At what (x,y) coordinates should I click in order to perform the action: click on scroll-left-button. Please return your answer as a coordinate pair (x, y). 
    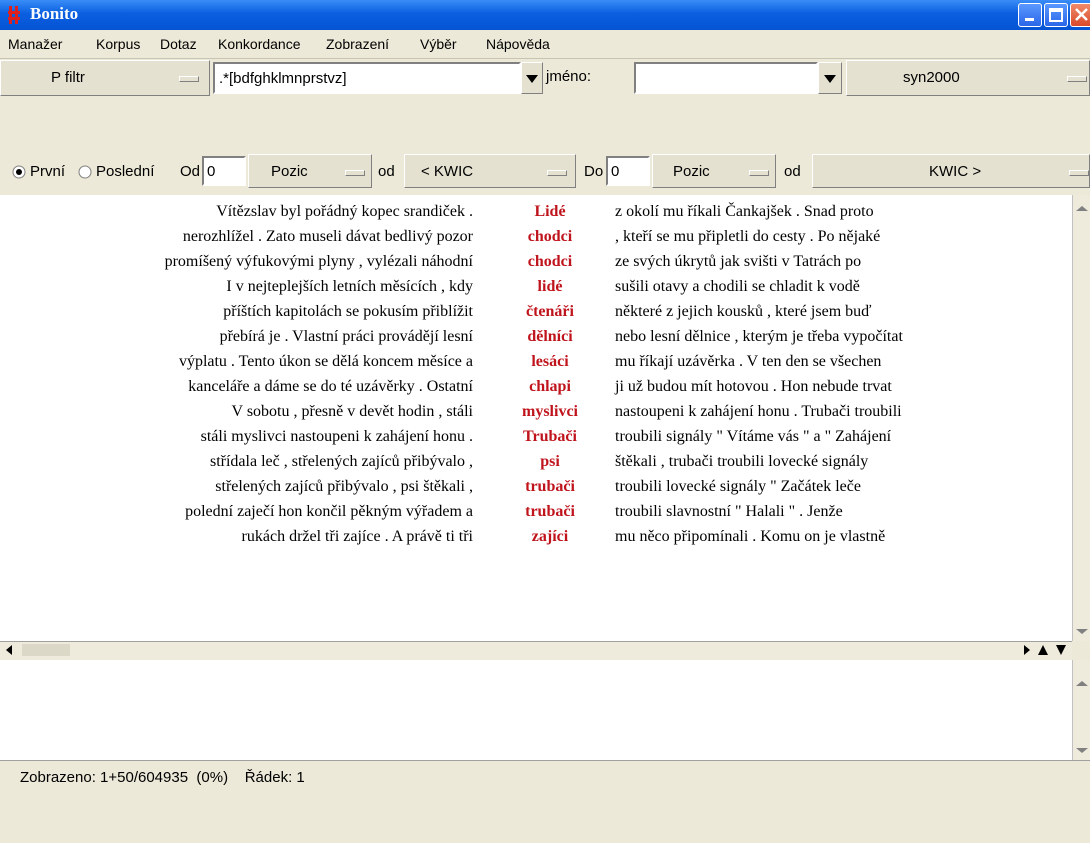
    Looking at the image, I should click on (9, 650).